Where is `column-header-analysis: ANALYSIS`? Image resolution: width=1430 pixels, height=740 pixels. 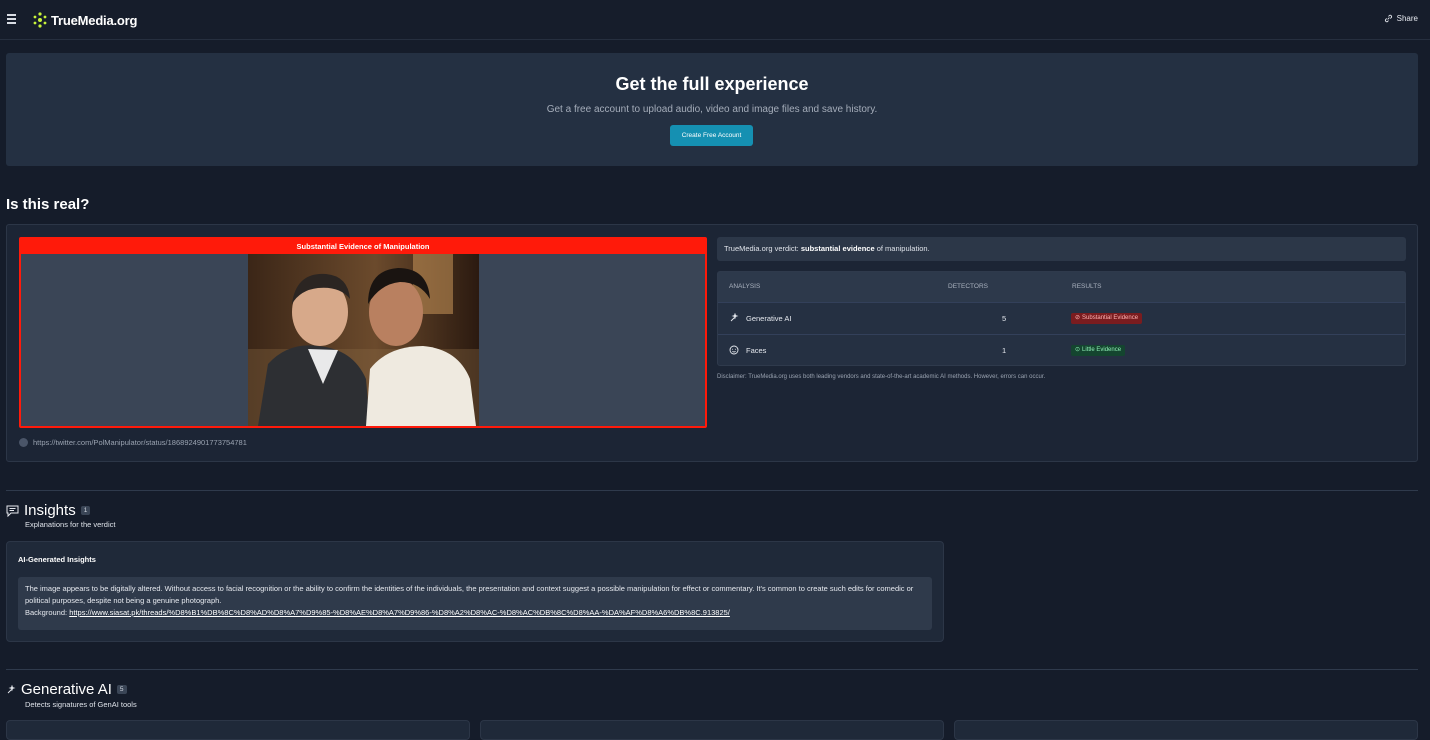 column-header-analysis: ANALYSIS is located at coordinates (745, 286).